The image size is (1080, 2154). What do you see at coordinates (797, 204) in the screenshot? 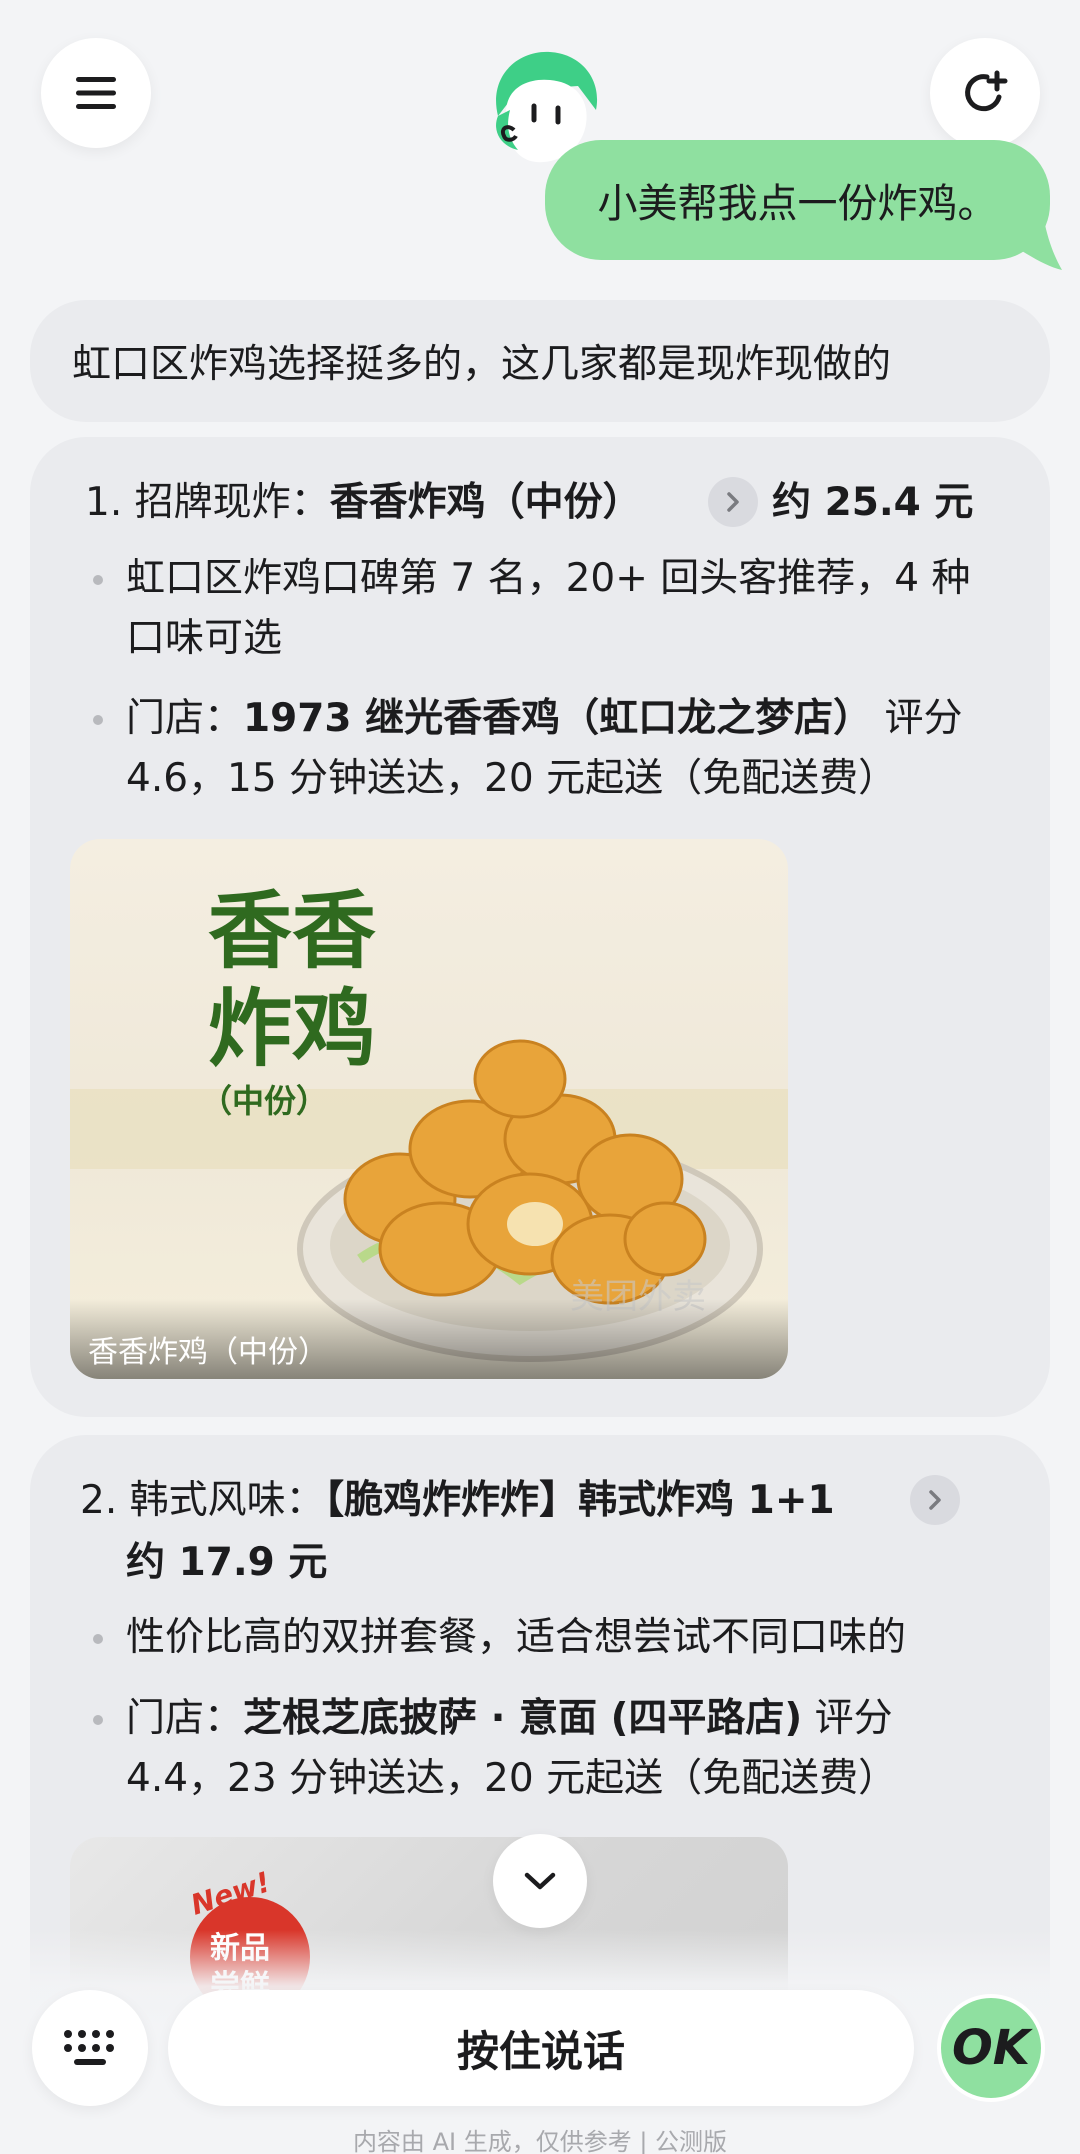
I see `user-message-text: 小美帮我点一份炸鸡。` at bounding box center [797, 204].